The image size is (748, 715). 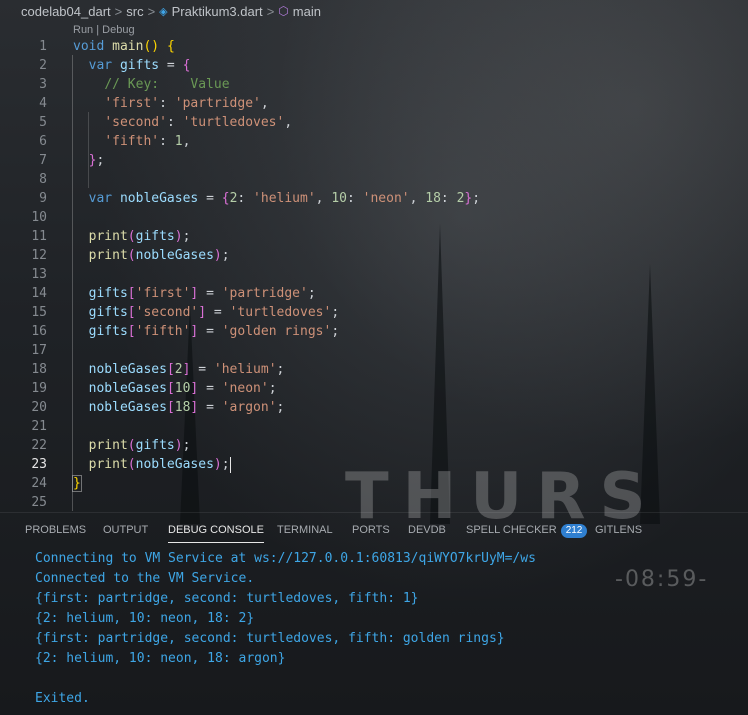 What do you see at coordinates (39, 445) in the screenshot?
I see `line-number: 22` at bounding box center [39, 445].